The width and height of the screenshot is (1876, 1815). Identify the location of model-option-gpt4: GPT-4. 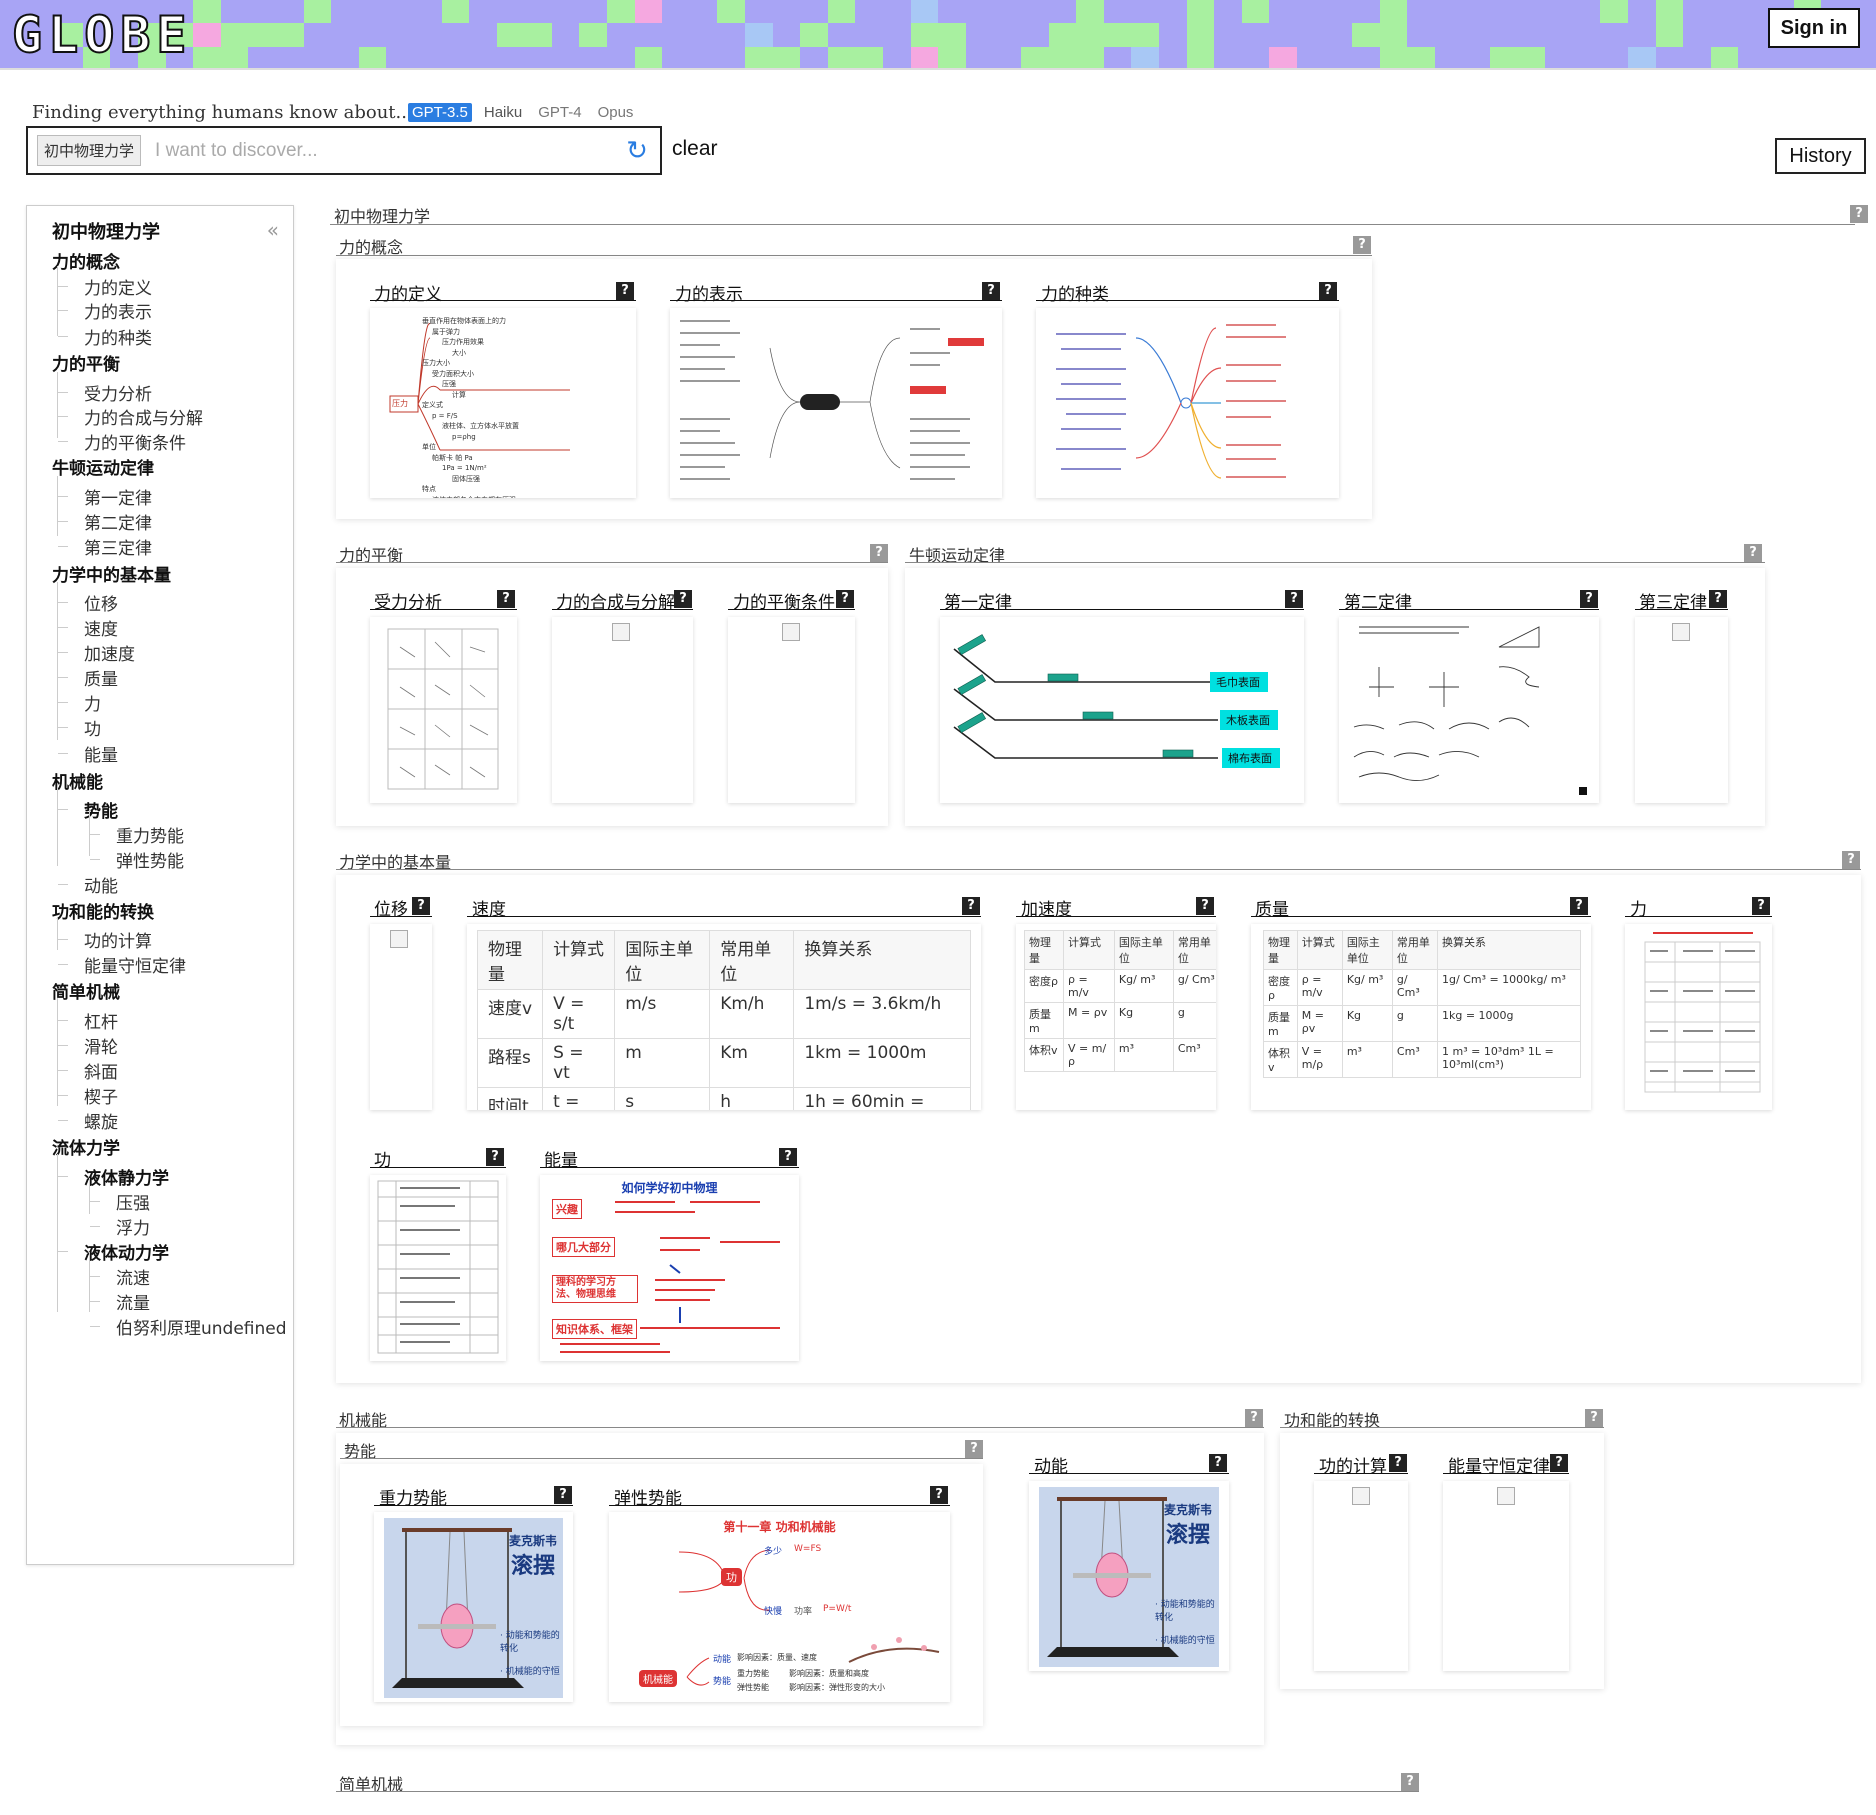
(559, 112).